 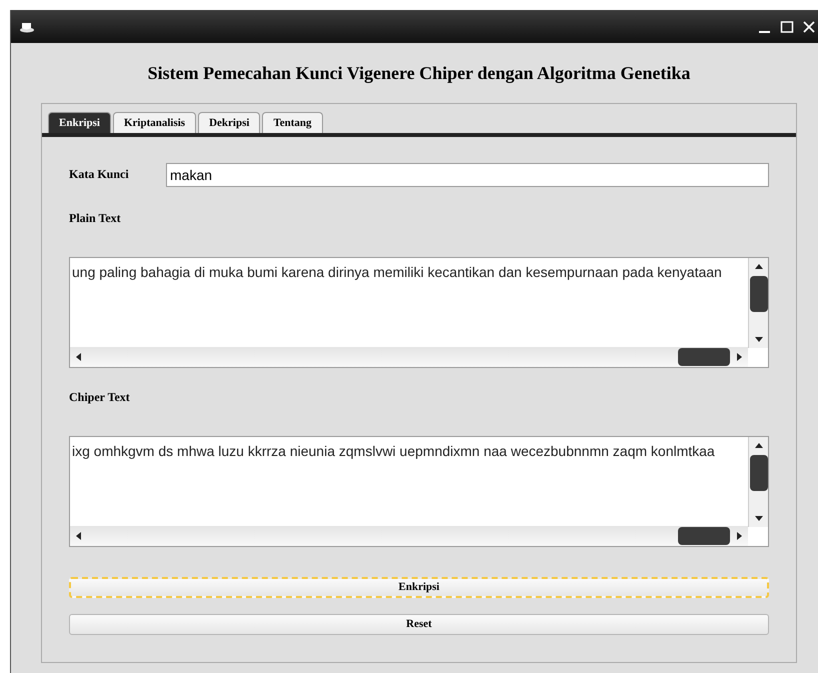 What do you see at coordinates (419, 73) in the screenshot?
I see `app-heading: Sistem Pemecahan Kunci Vigenere Chiper dengan Algoritma Genetika` at bounding box center [419, 73].